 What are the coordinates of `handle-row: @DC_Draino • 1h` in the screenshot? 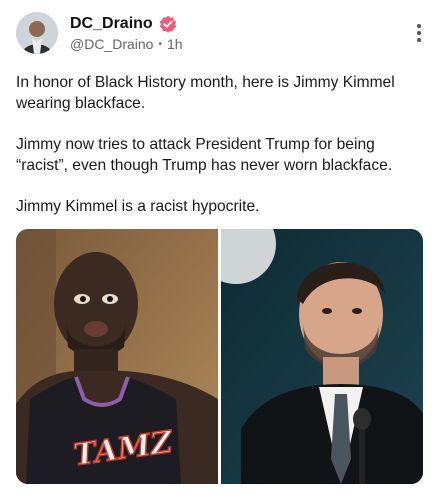 It's located at (126, 44).